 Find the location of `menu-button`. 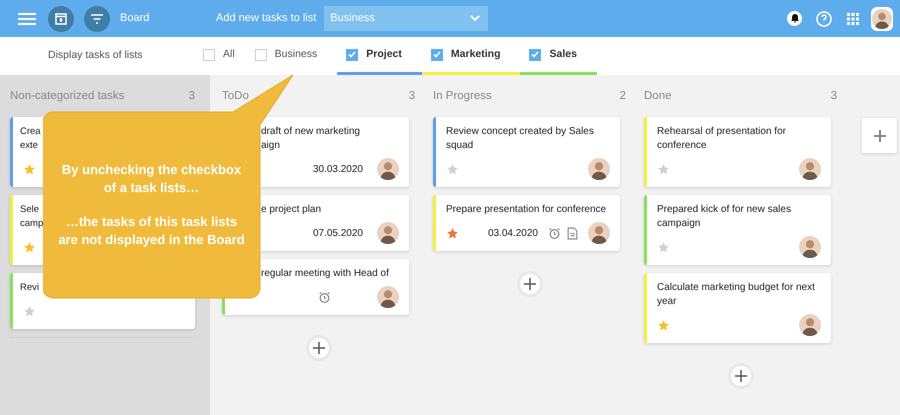

menu-button is located at coordinates (27, 19).